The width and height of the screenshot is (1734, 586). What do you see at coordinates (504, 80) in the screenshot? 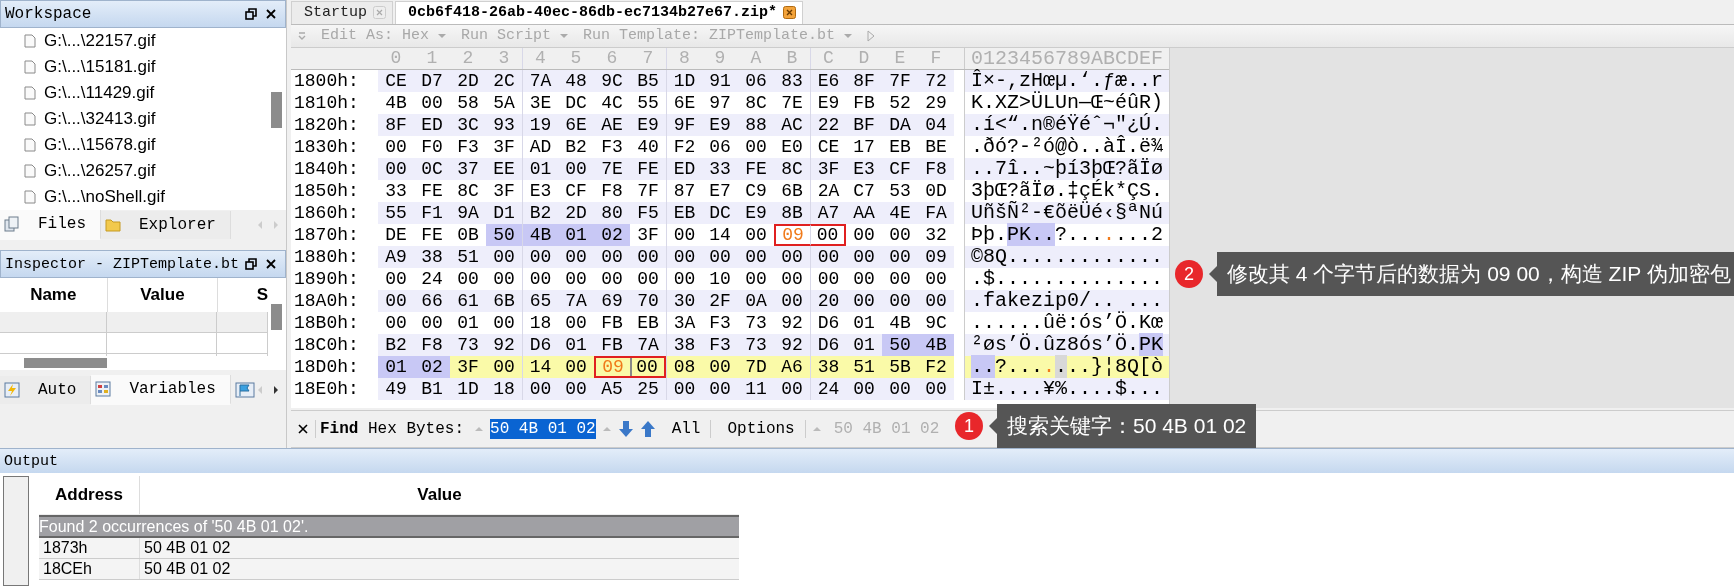
I see `hex-byte: 2C` at bounding box center [504, 80].